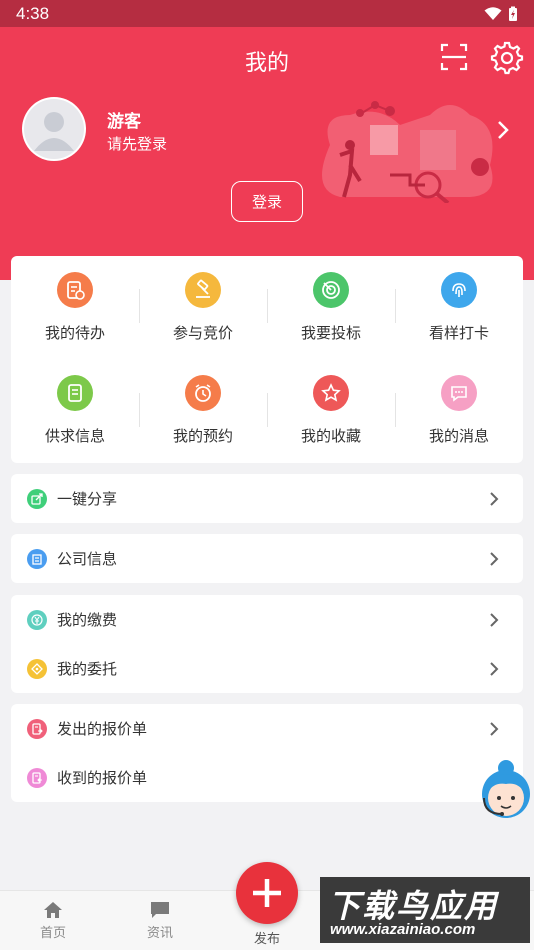 The height and width of the screenshot is (950, 534). Describe the element at coordinates (331, 393) in the screenshot. I see `star-icon` at that location.